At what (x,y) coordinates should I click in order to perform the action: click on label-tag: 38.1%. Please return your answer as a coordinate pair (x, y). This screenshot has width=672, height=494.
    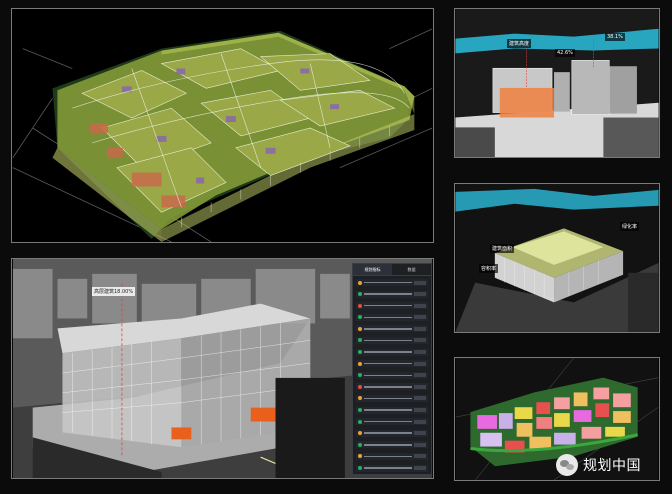
    Looking at the image, I should click on (615, 37).